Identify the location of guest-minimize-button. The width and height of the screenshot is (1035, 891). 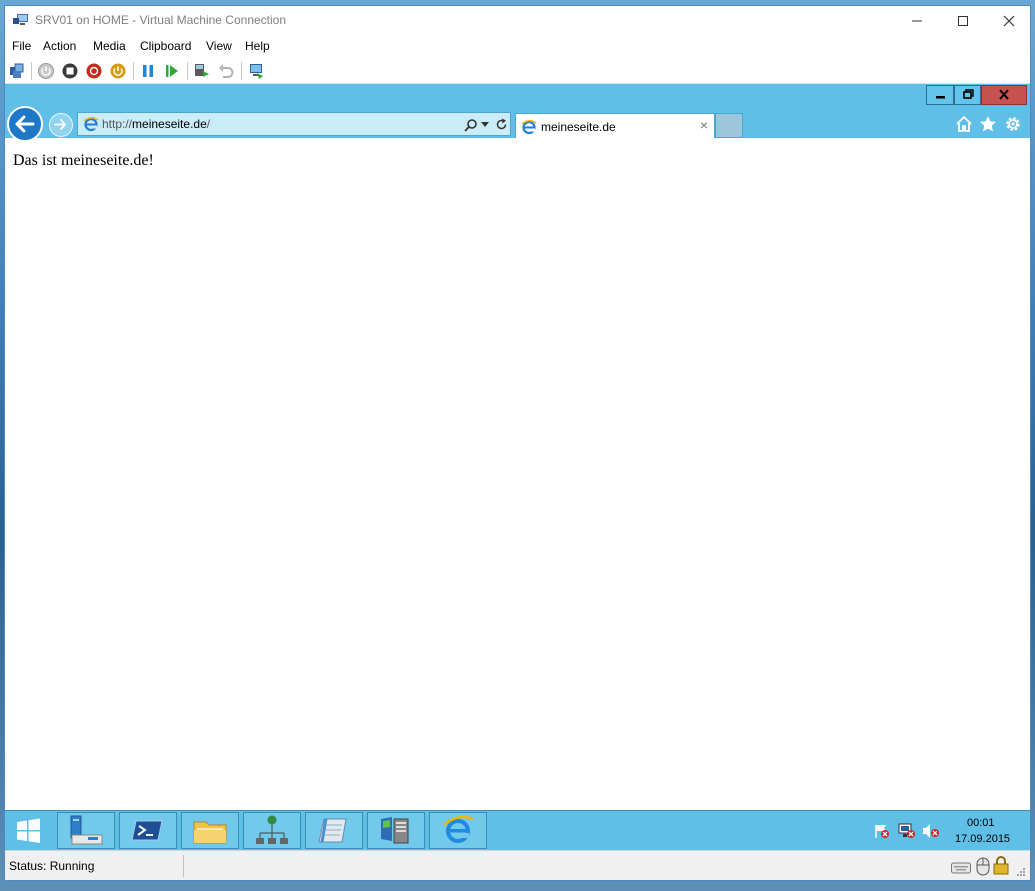
(940, 95).